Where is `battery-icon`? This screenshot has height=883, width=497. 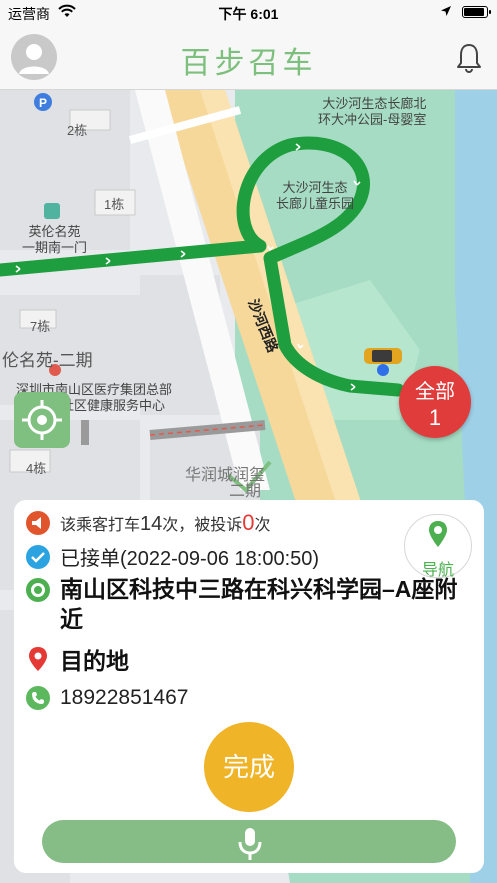 battery-icon is located at coordinates (476, 12).